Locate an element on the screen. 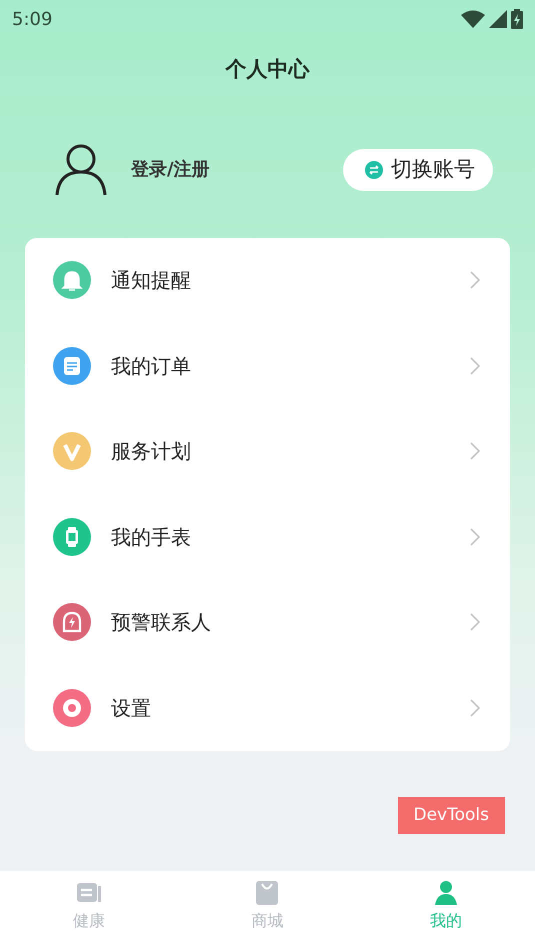 This screenshot has width=535, height=951. clock: 5:09 is located at coordinates (32, 20).